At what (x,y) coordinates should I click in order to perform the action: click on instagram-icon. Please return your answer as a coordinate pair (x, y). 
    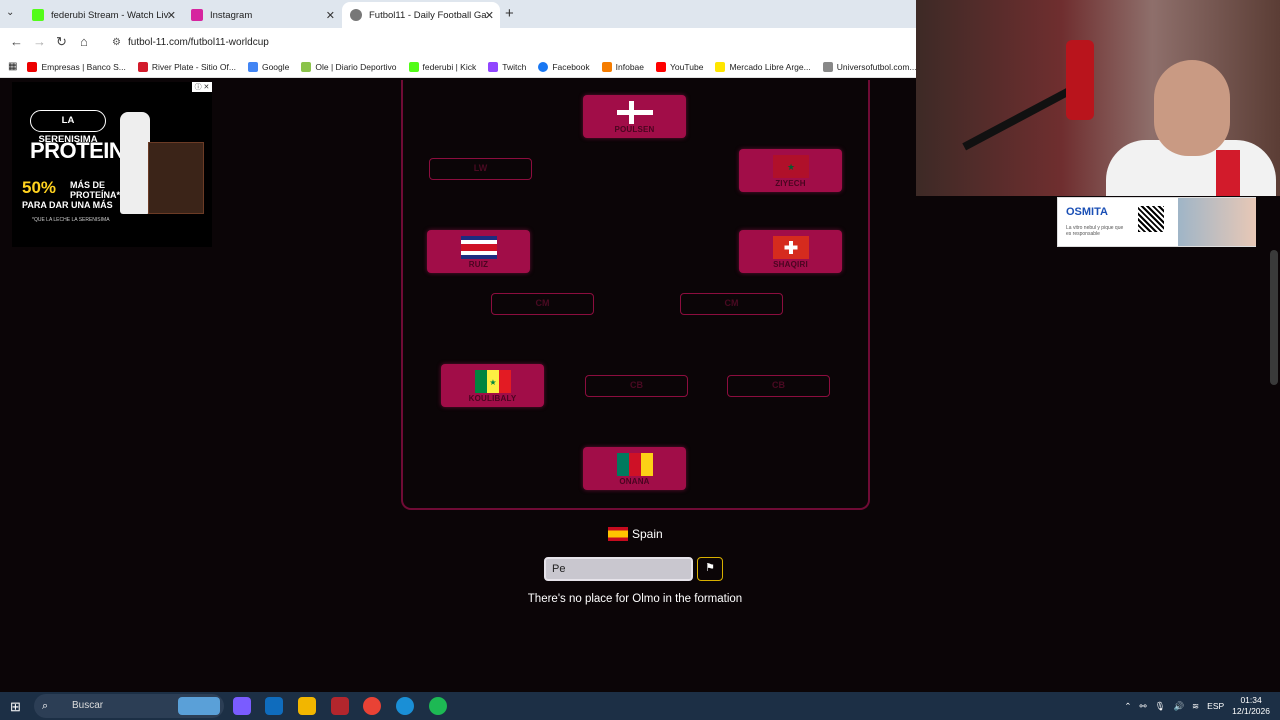
    Looking at the image, I should click on (197, 15).